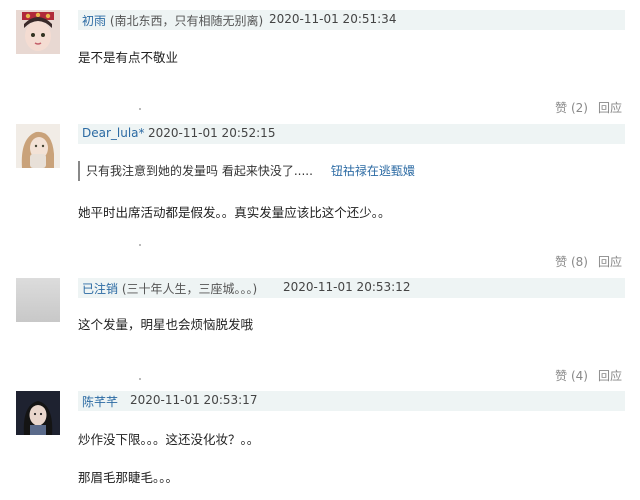 Image resolution: width=640 pixels, height=500 pixels. Describe the element at coordinates (333, 19) in the screenshot. I see `comment-time: 2020-11-01 20:51:34` at that location.